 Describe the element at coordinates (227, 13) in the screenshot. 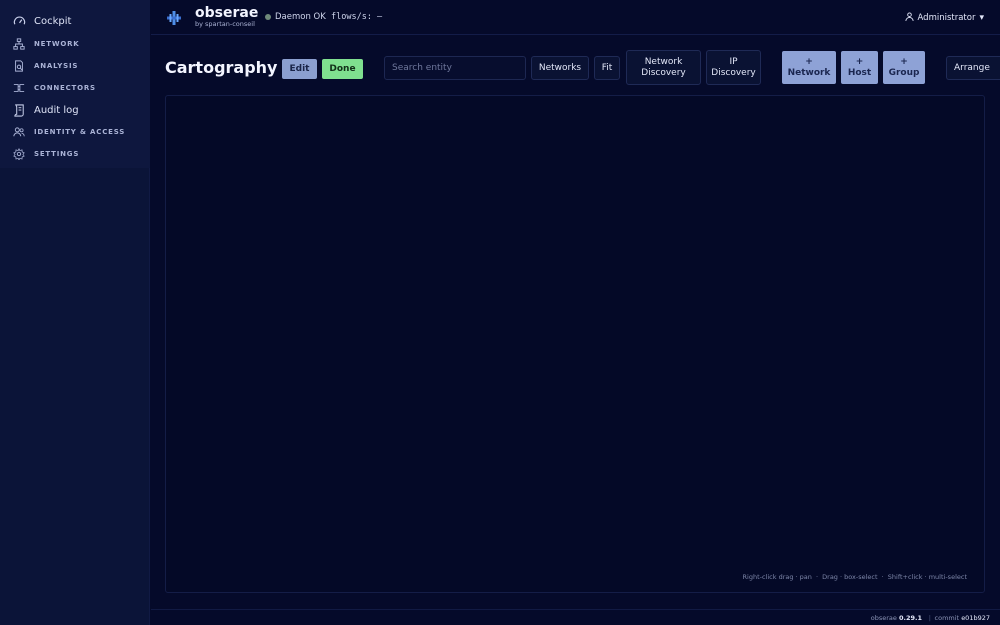

I see `app-name: obserae` at that location.